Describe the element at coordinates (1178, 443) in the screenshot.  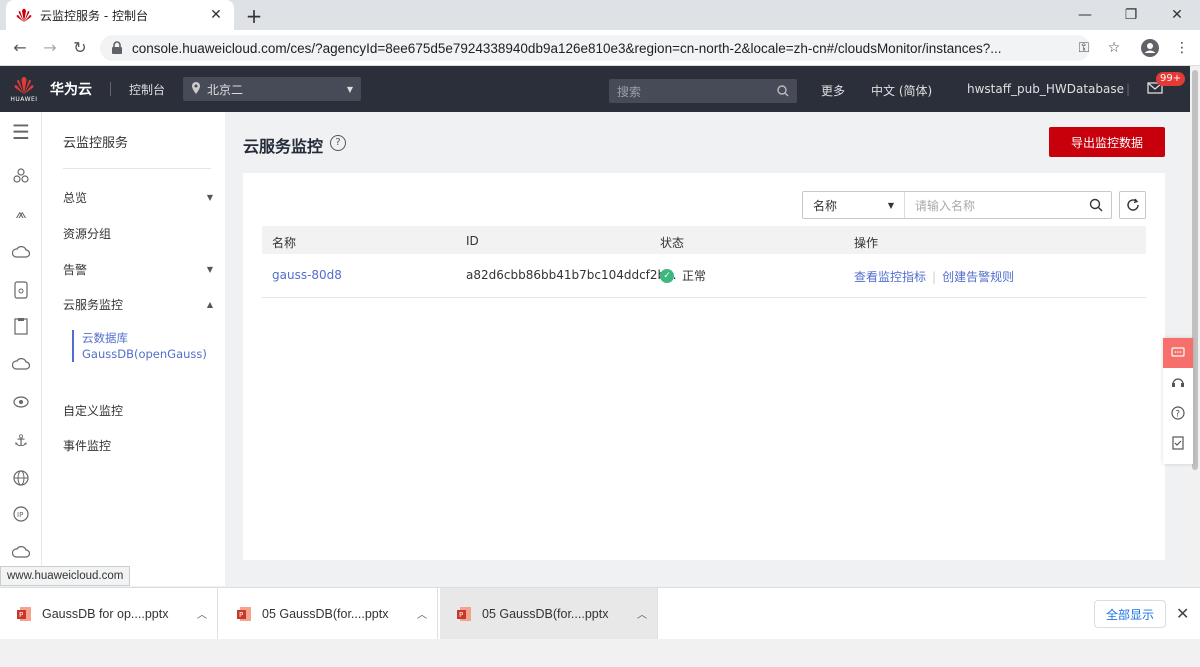
I see `feedback-icon` at that location.